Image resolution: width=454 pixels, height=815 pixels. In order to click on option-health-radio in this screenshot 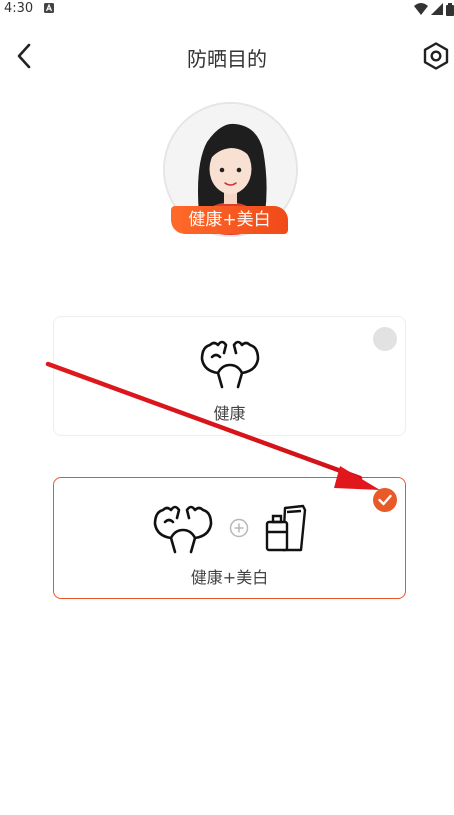, I will do `click(385, 339)`.